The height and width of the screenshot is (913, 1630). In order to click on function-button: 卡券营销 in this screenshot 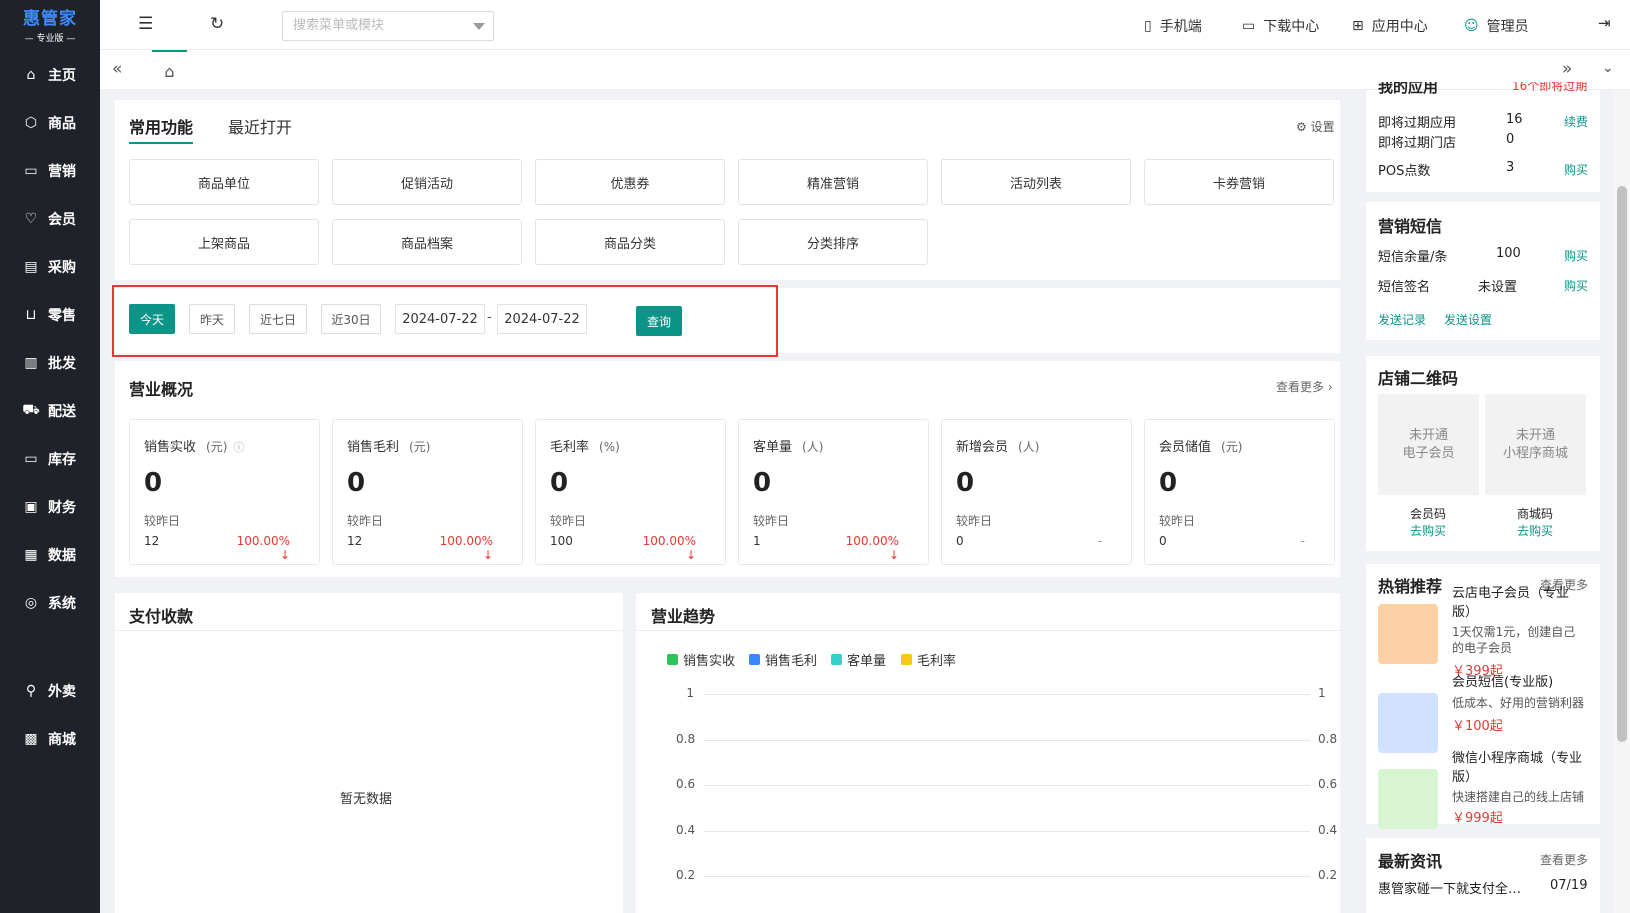, I will do `click(1239, 182)`.